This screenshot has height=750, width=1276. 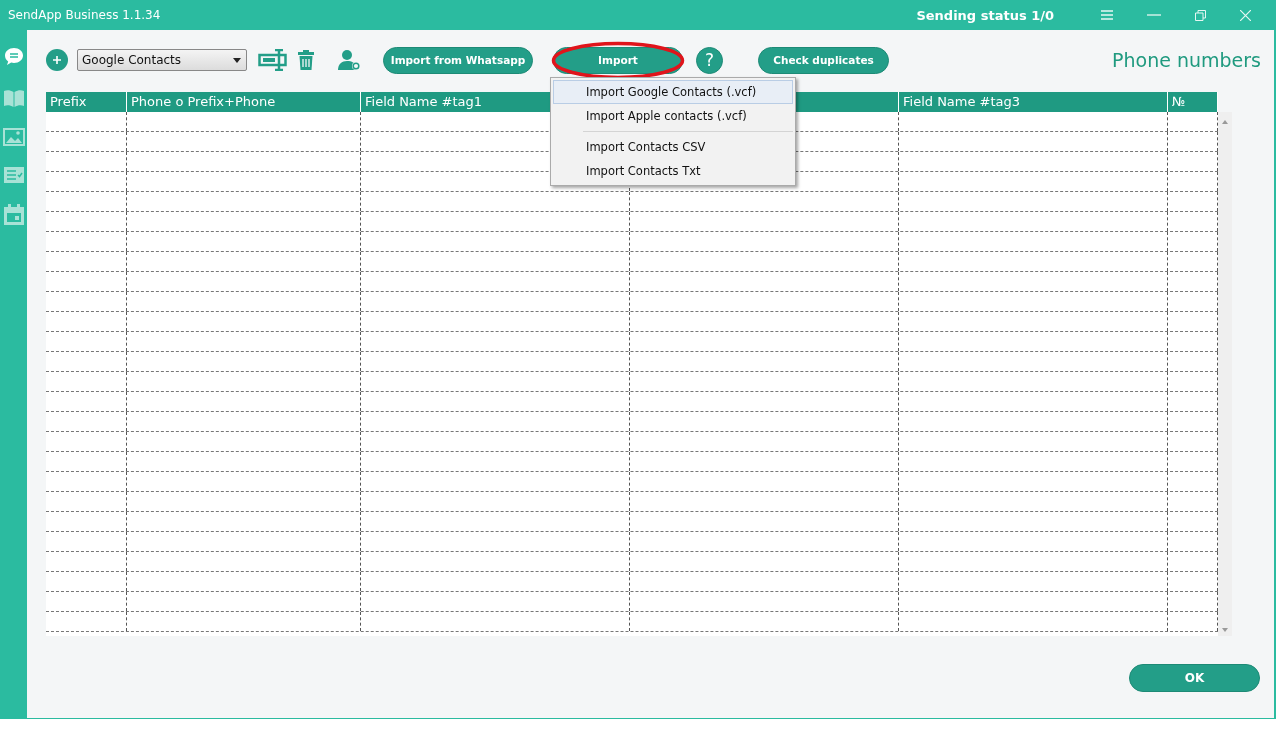 What do you see at coordinates (13, 98) in the screenshot?
I see `book-icon` at bounding box center [13, 98].